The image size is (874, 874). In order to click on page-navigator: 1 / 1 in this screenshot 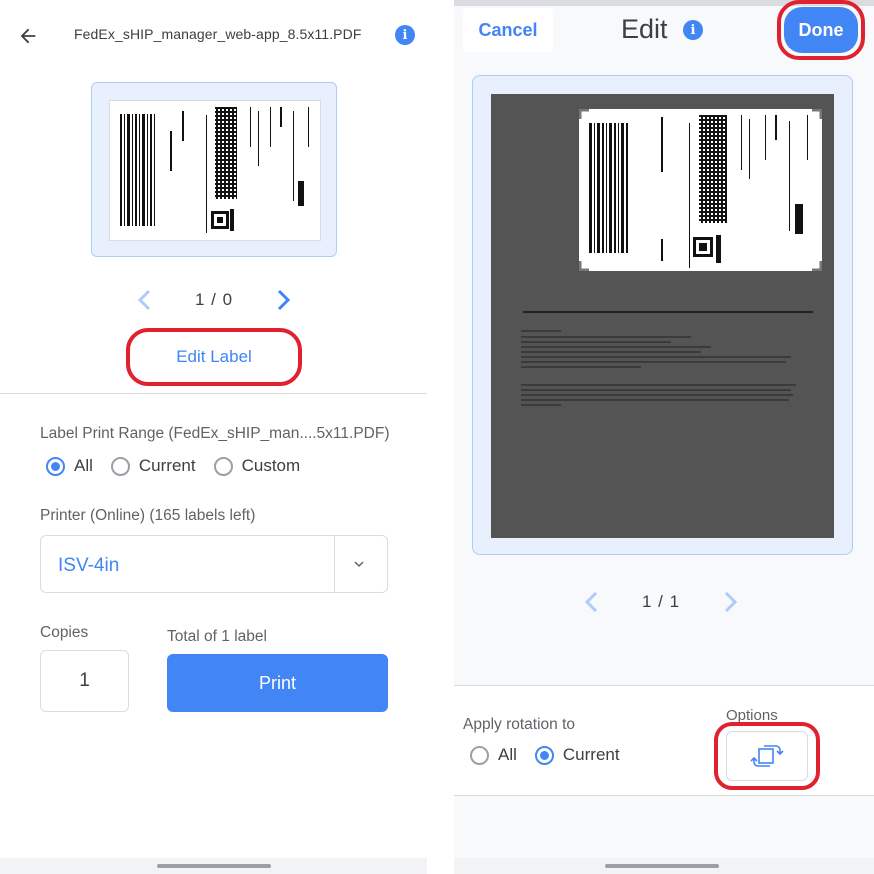, I will do `click(661, 602)`.